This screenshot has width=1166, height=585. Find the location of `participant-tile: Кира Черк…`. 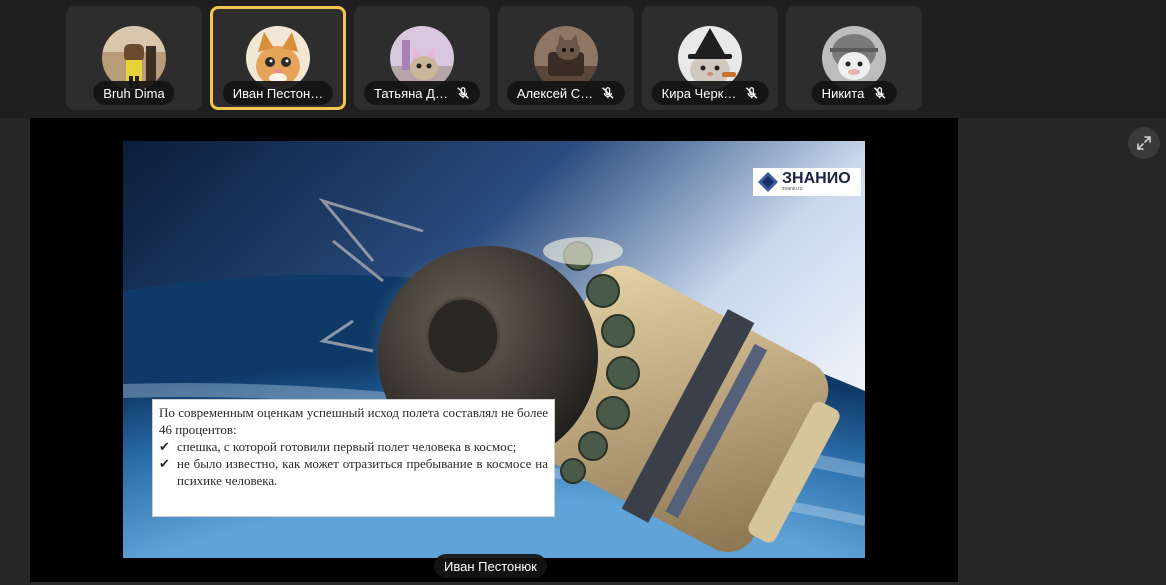

participant-tile: Кира Черк… is located at coordinates (710, 58).